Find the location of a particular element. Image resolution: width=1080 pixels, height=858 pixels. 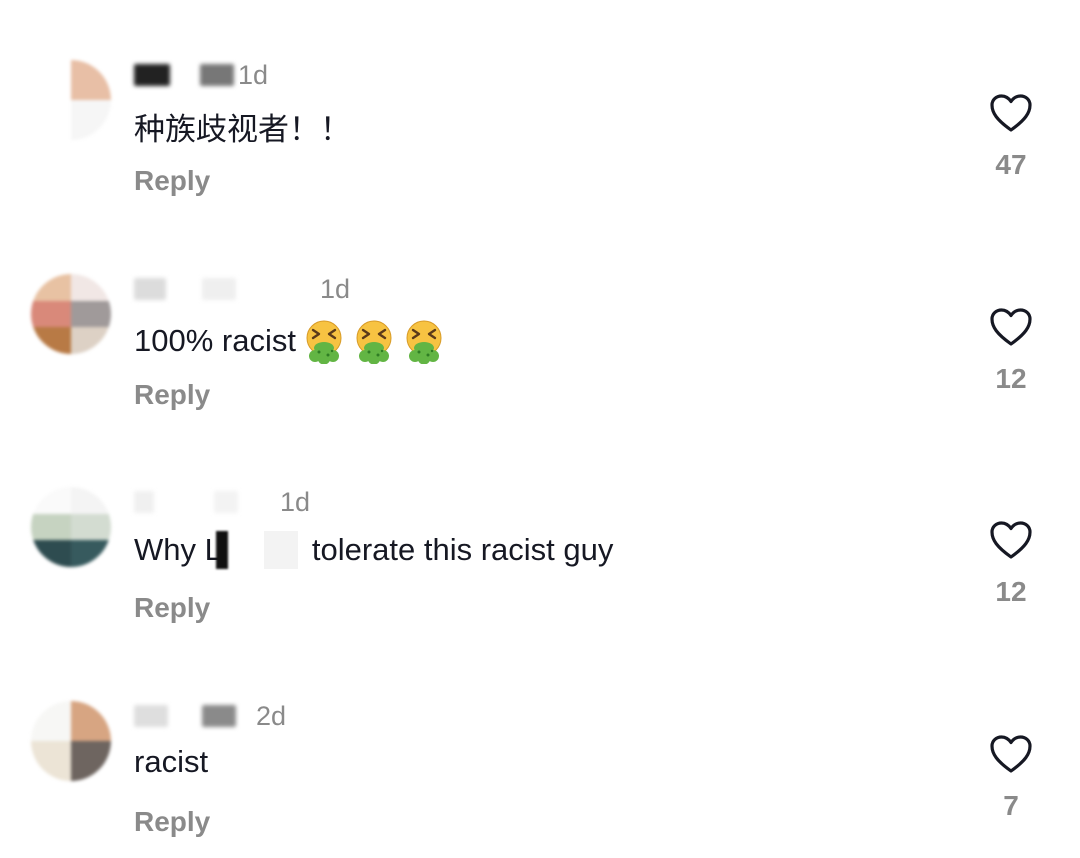

username-row: 2d is located at coordinates (210, 716).